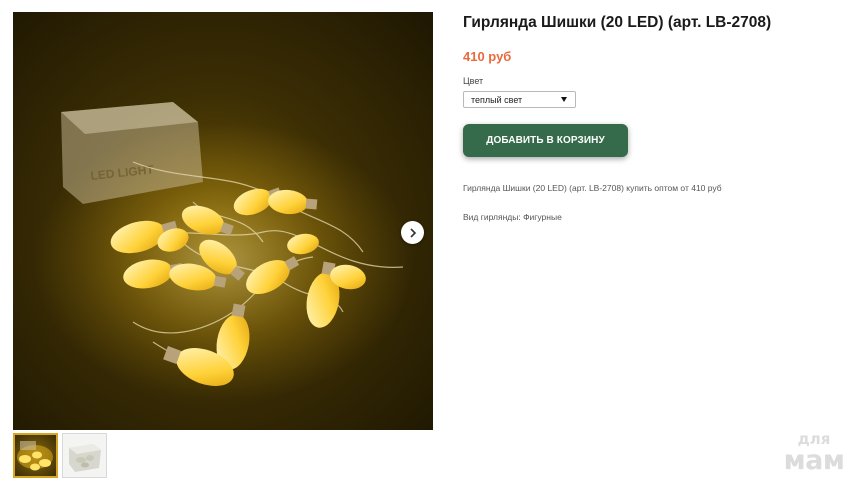  What do you see at coordinates (497, 100) in the screenshot?
I see `color-select-value: теплый свет` at bounding box center [497, 100].